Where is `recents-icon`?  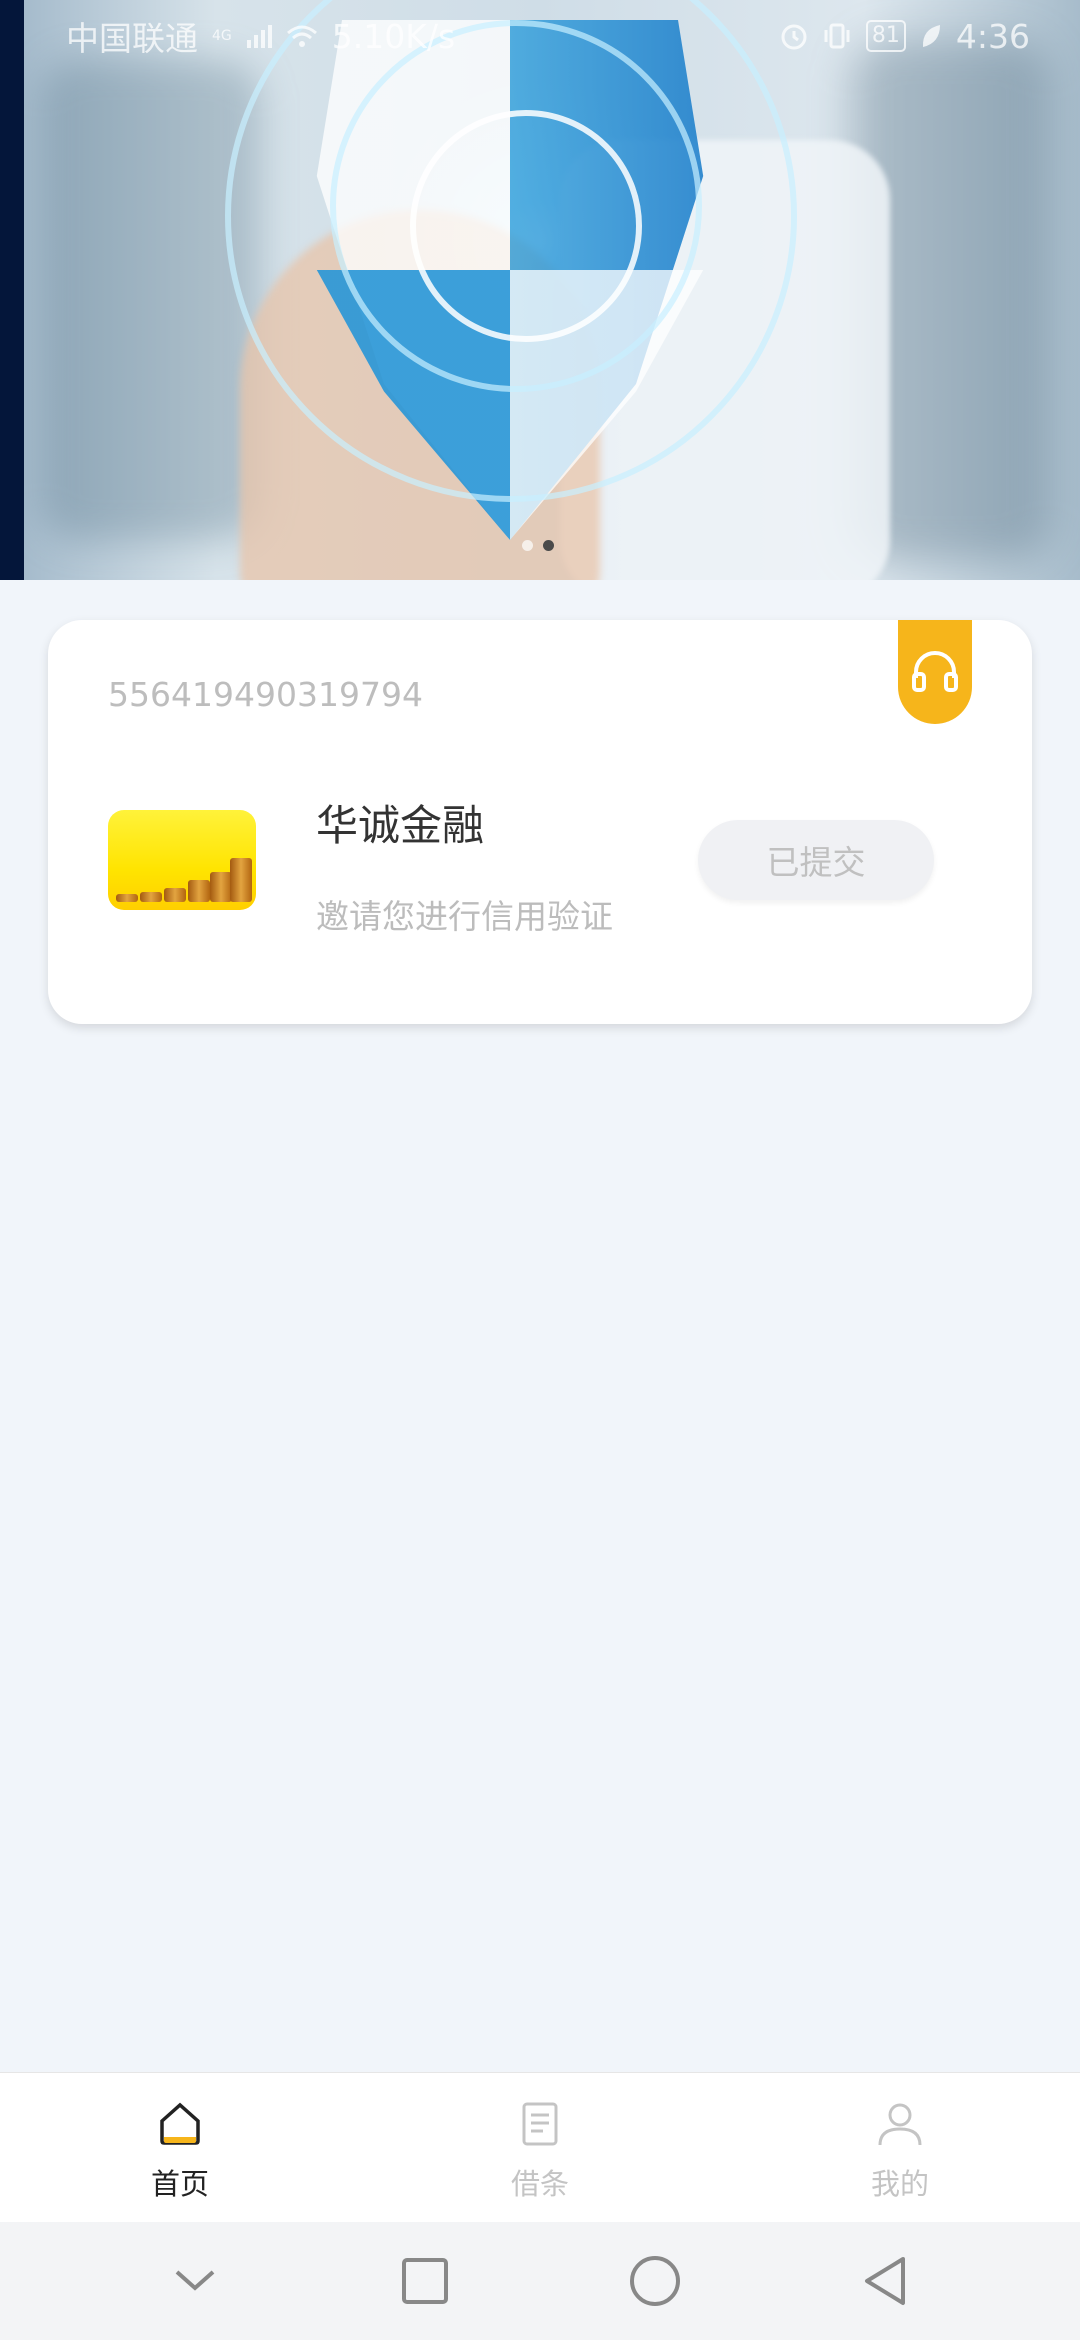 recents-icon is located at coordinates (425, 2281).